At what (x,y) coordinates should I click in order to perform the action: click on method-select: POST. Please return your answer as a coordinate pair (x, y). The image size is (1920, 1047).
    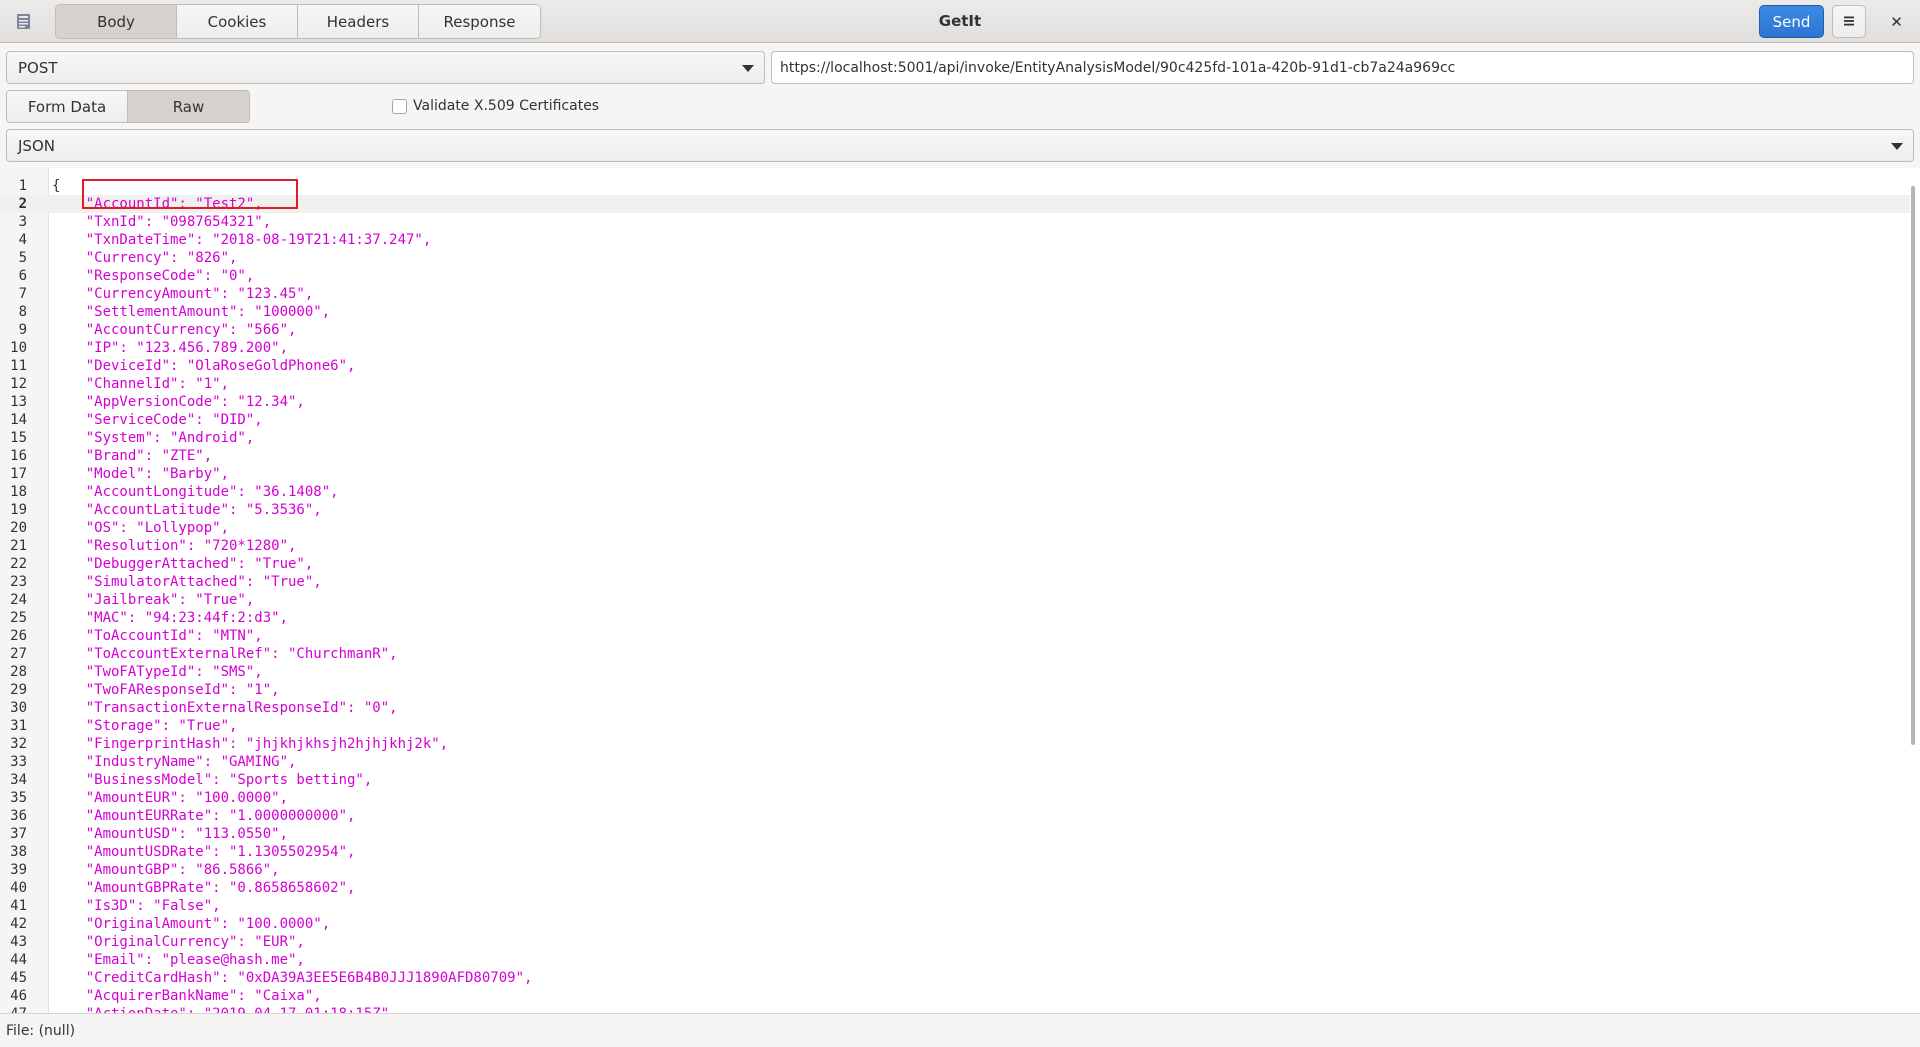
    Looking at the image, I should click on (385, 67).